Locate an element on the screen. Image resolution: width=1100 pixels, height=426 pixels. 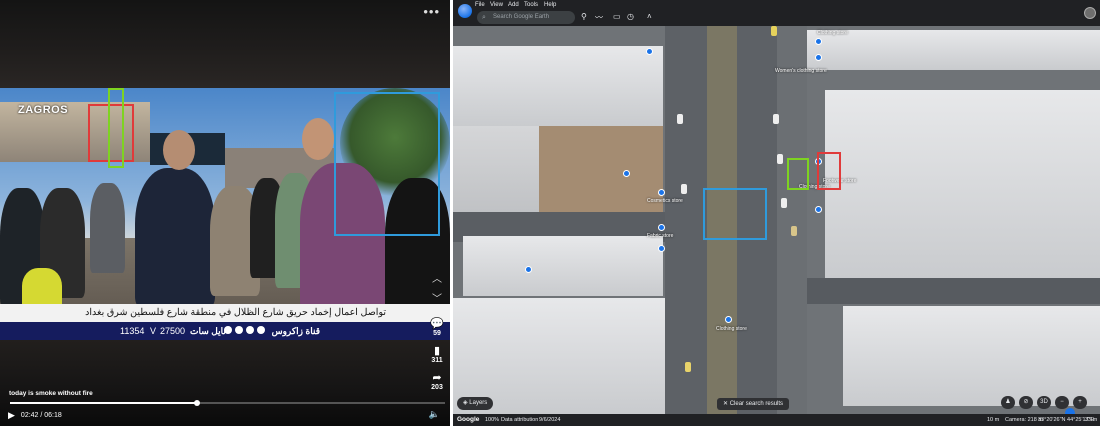
person-head is located at coordinates (179, 150).